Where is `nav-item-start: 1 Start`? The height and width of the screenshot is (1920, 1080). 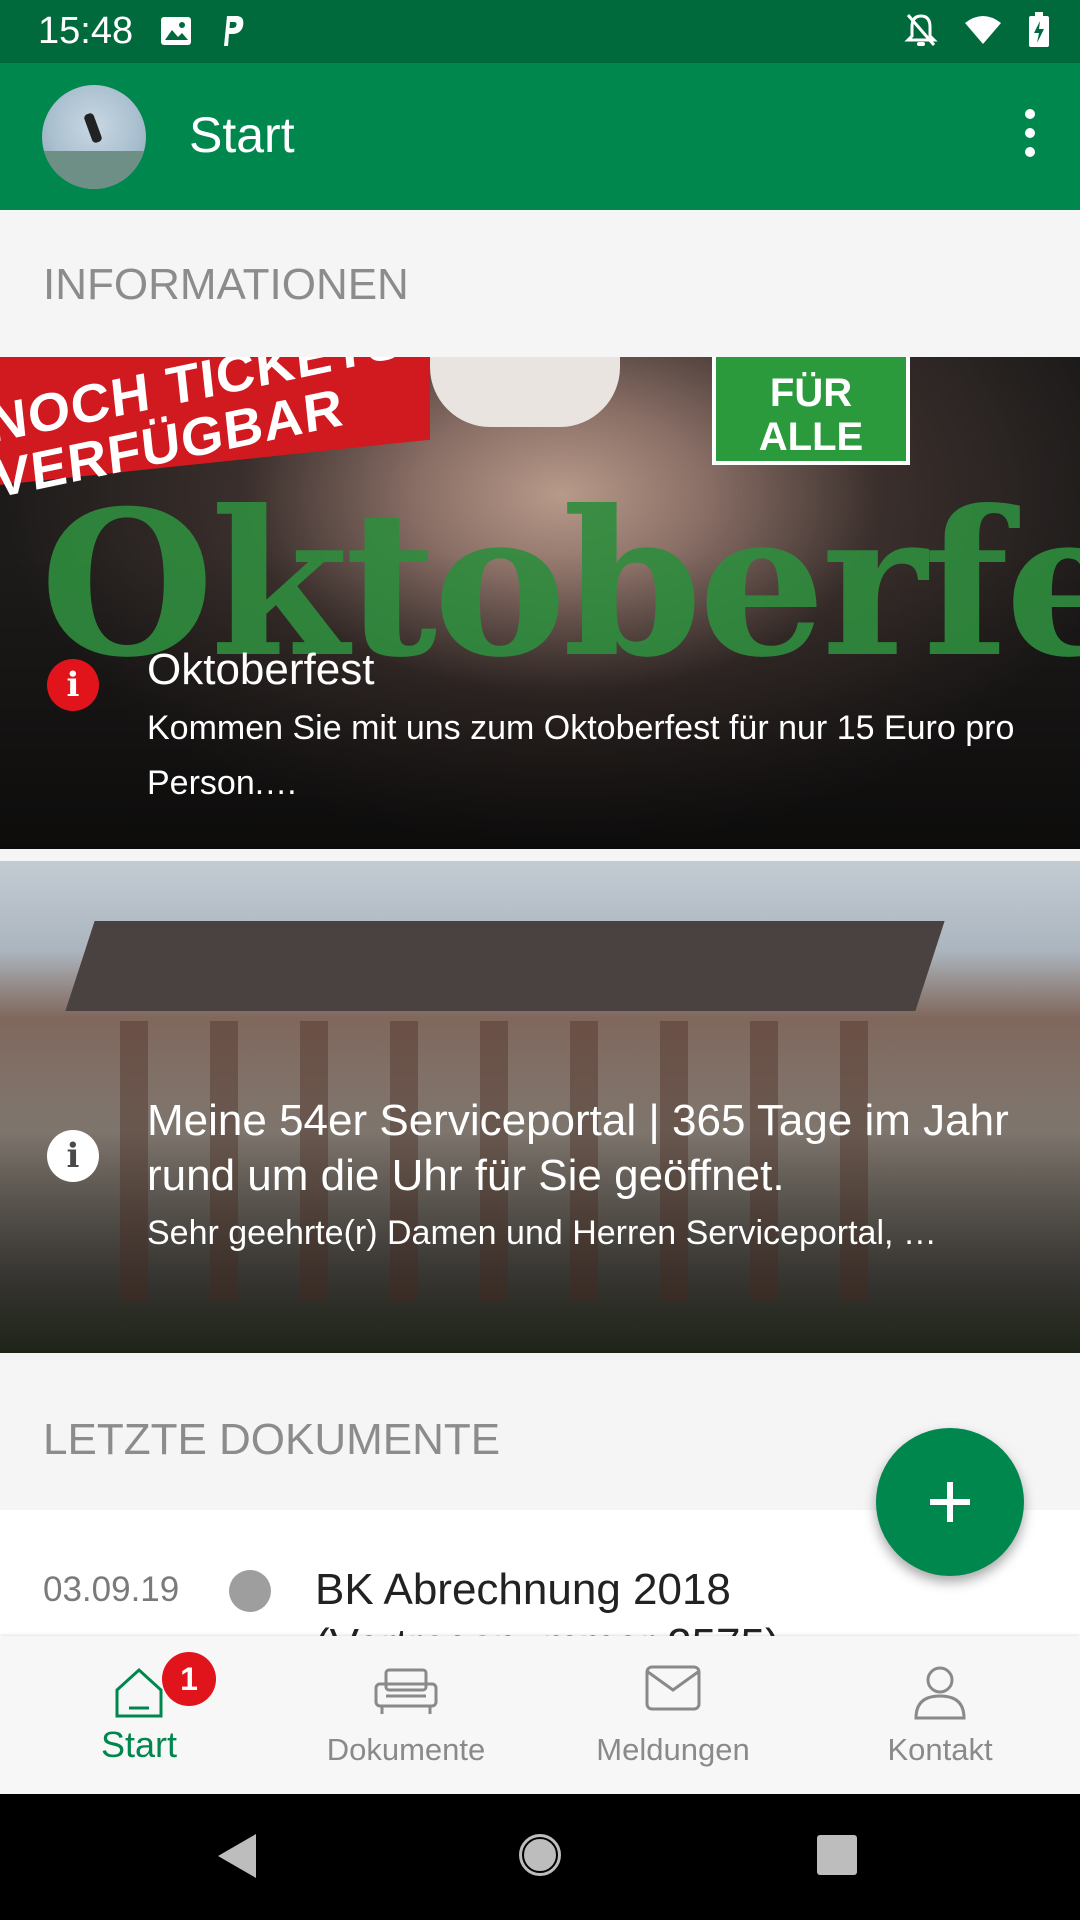
nav-item-start: 1 Start is located at coordinates (139, 1715).